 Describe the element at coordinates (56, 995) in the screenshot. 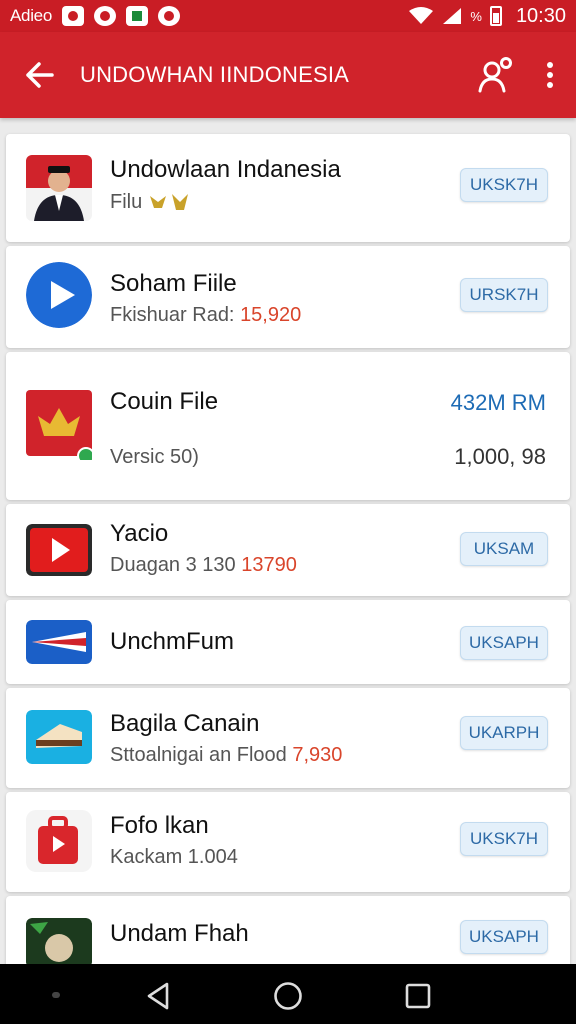

I see `nav-indicator-dot` at that location.